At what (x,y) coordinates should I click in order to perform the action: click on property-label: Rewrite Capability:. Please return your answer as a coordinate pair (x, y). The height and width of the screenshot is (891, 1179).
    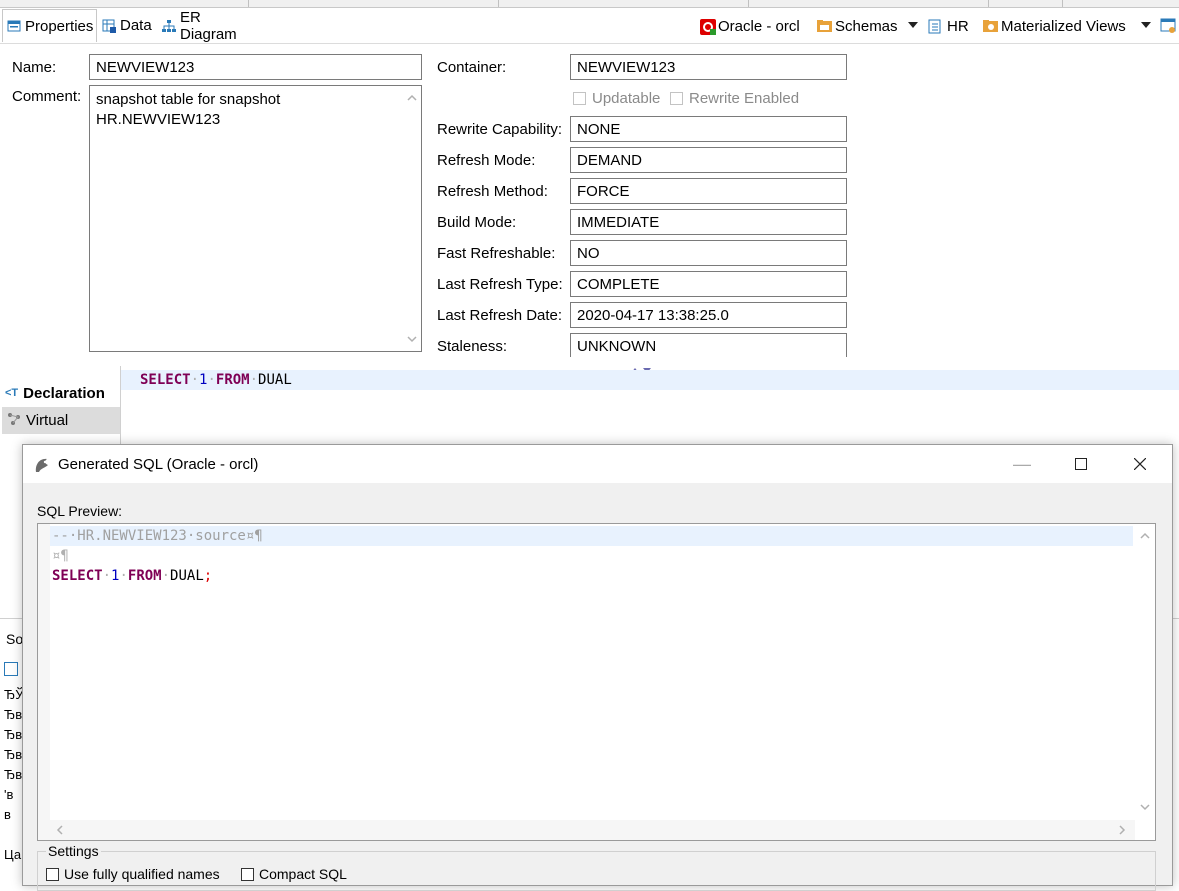
    Looking at the image, I should click on (500, 129).